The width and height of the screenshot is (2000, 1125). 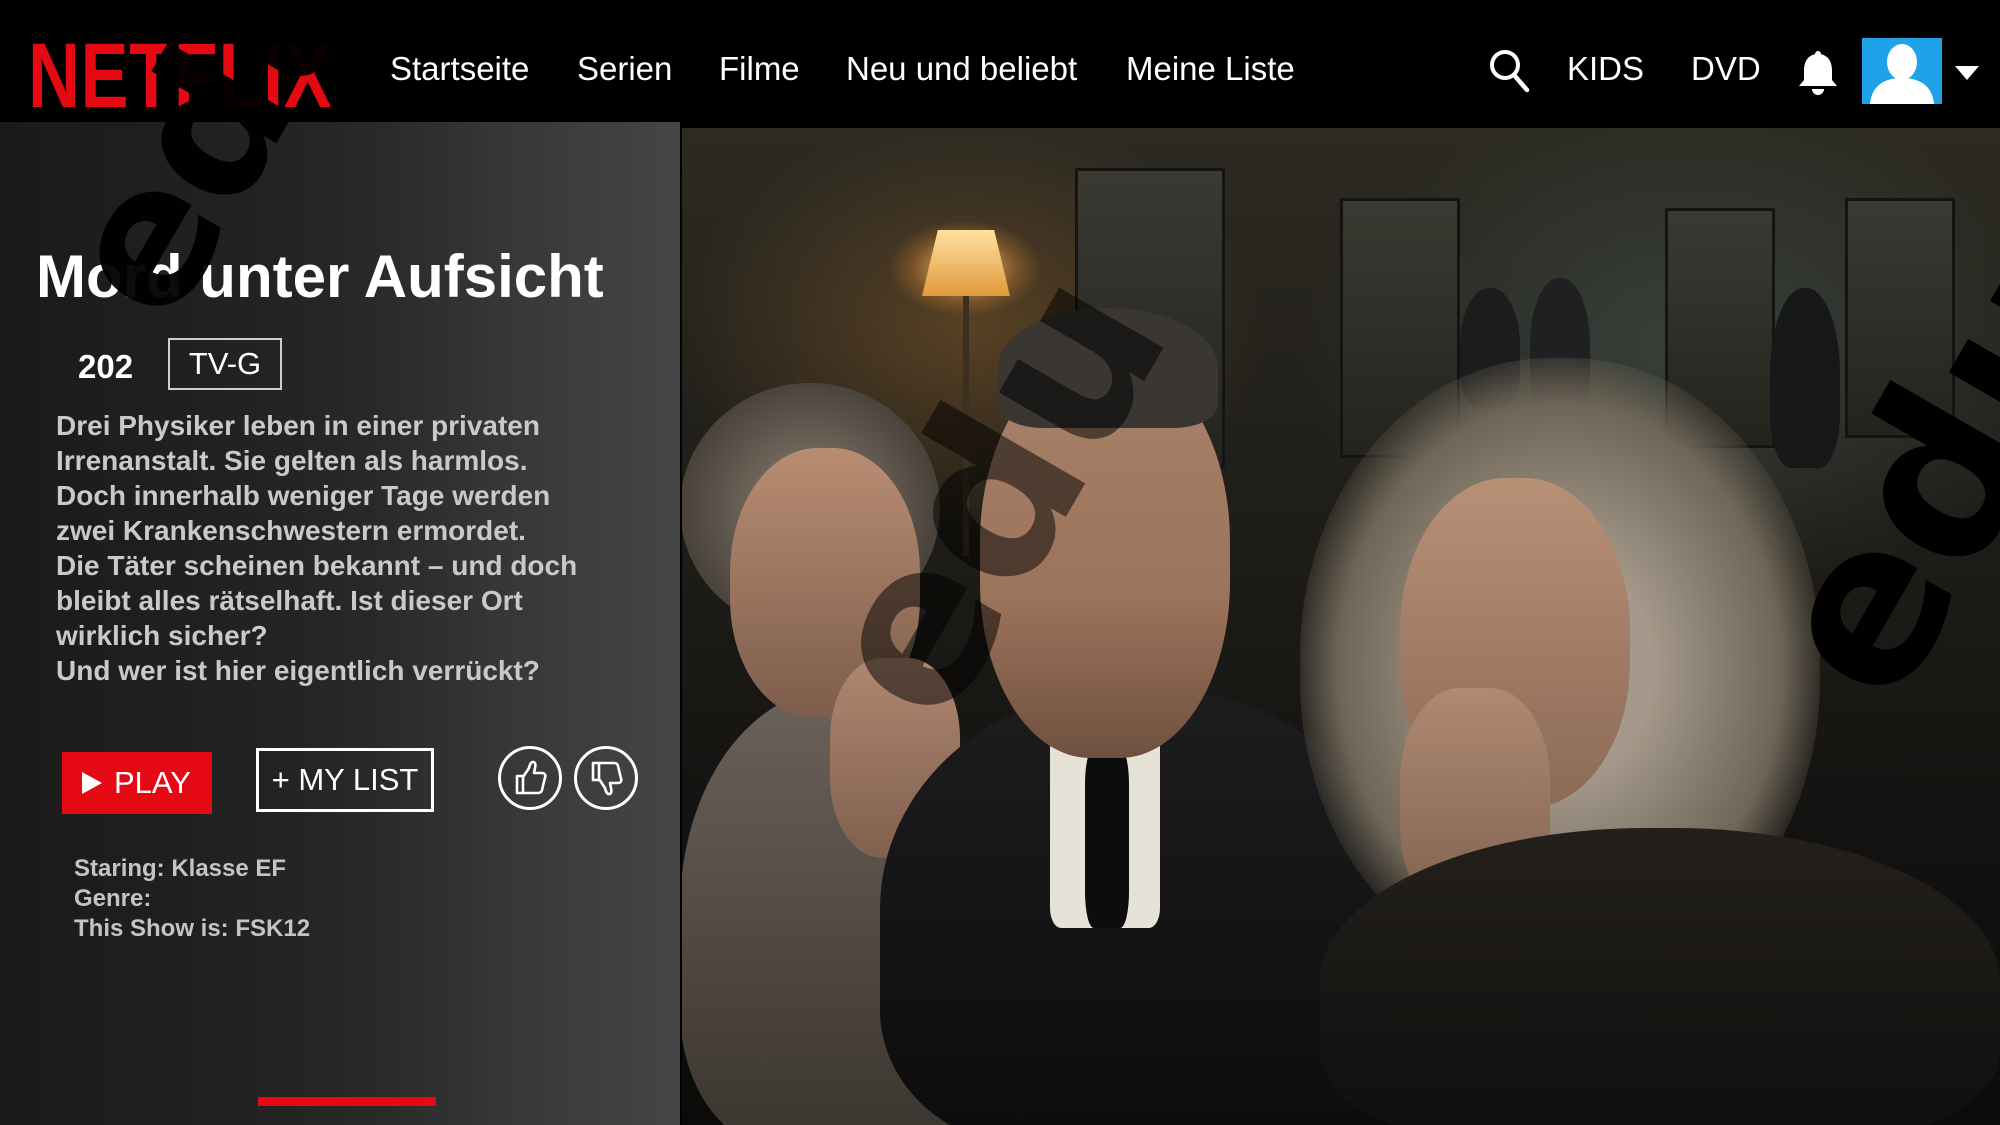 I want to click on background-figure, so click(x=1805, y=378).